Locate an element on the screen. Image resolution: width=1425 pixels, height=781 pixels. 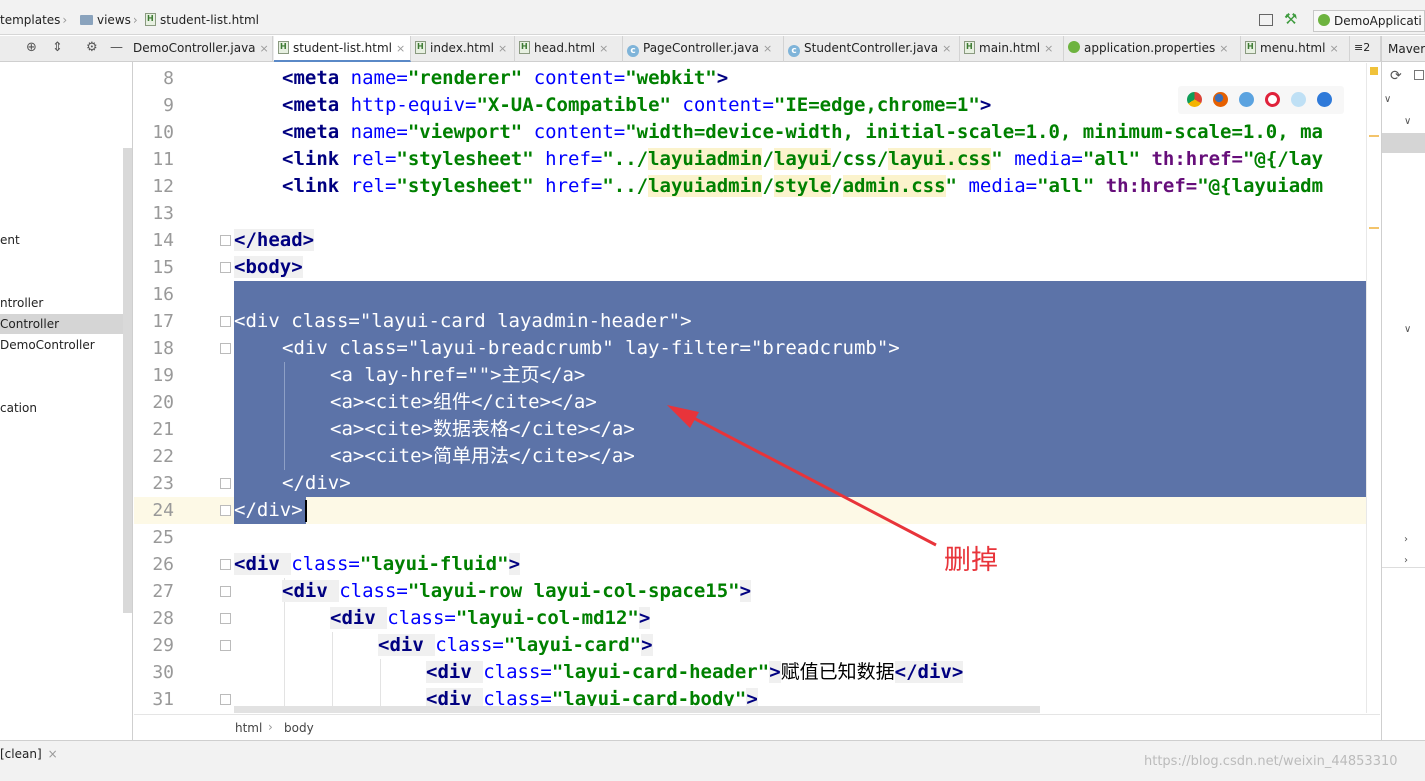
annotation-text: 删掉 is located at coordinates (971, 560).